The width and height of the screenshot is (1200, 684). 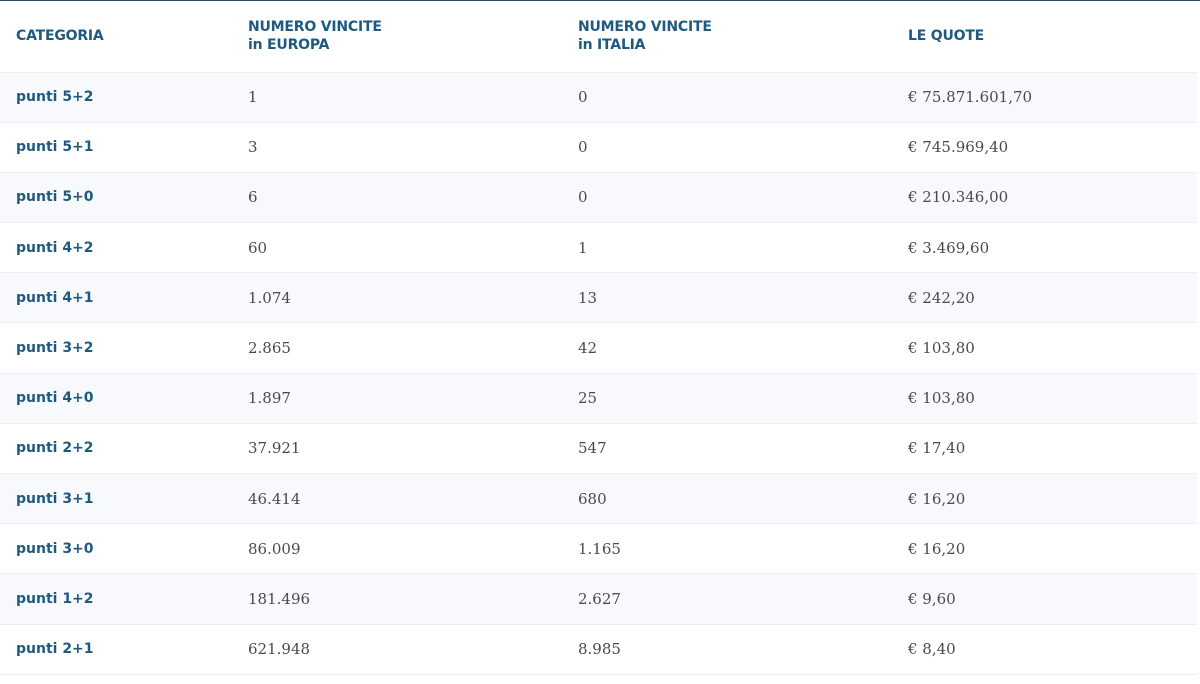 What do you see at coordinates (55, 649) in the screenshot?
I see `cell-categoria: punti 2+1` at bounding box center [55, 649].